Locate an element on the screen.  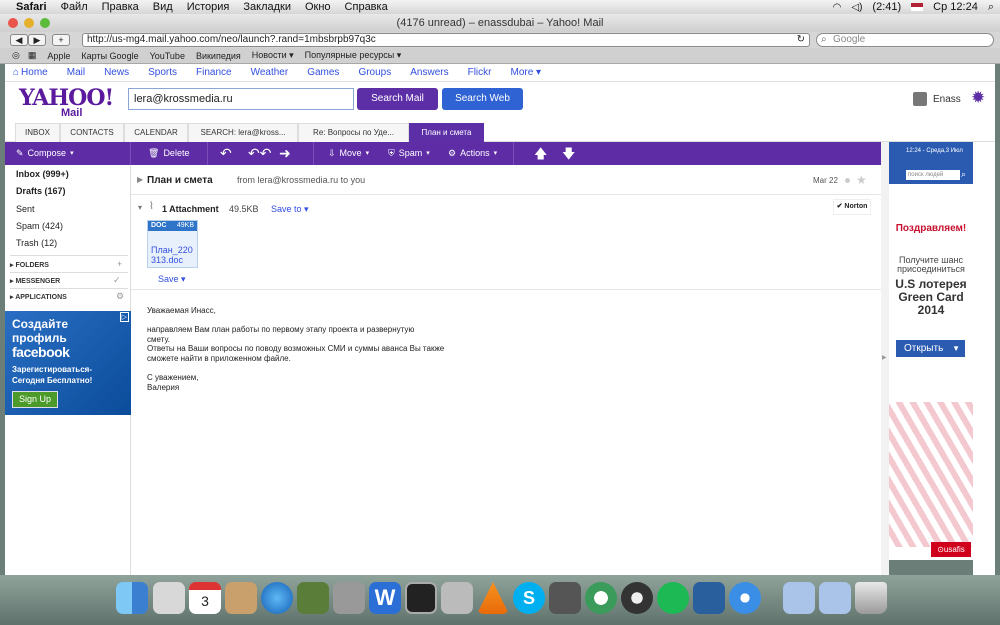
applications-gear-icon: ⚙ is located at coordinates (120, 296).